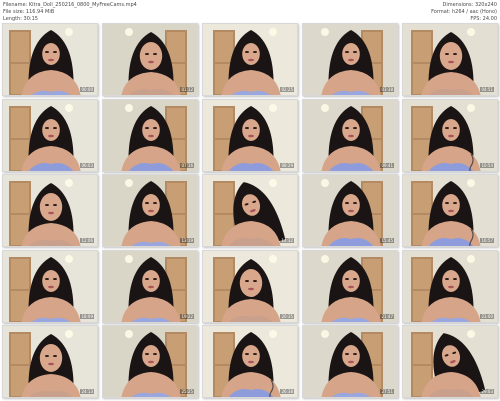 This screenshot has height=401, width=500. What do you see at coordinates (487, 165) in the screenshot?
I see `thumbnail-timestamp: 10:54` at bounding box center [487, 165].